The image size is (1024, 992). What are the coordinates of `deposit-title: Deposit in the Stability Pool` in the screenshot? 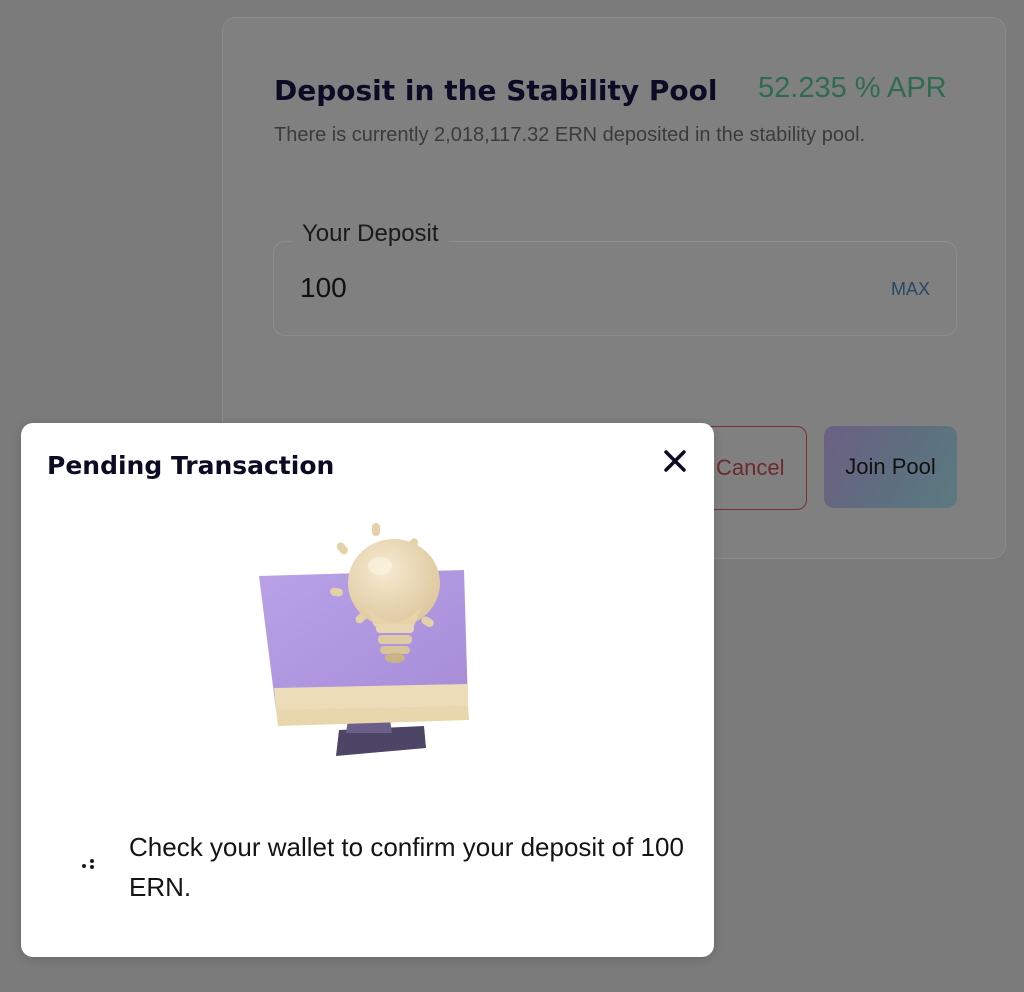 It's located at (496, 90).